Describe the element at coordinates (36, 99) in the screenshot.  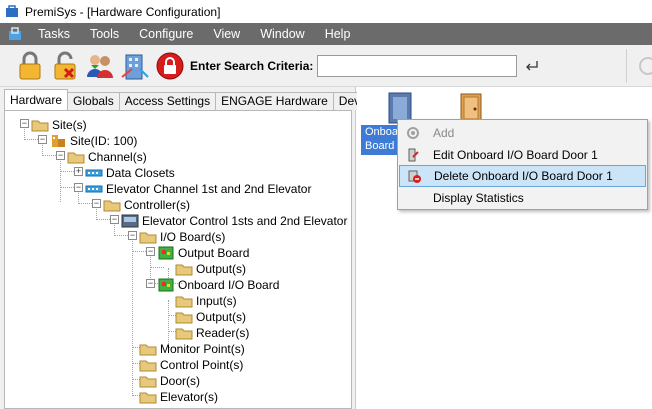
I see `tab-hardware: Hardware` at that location.